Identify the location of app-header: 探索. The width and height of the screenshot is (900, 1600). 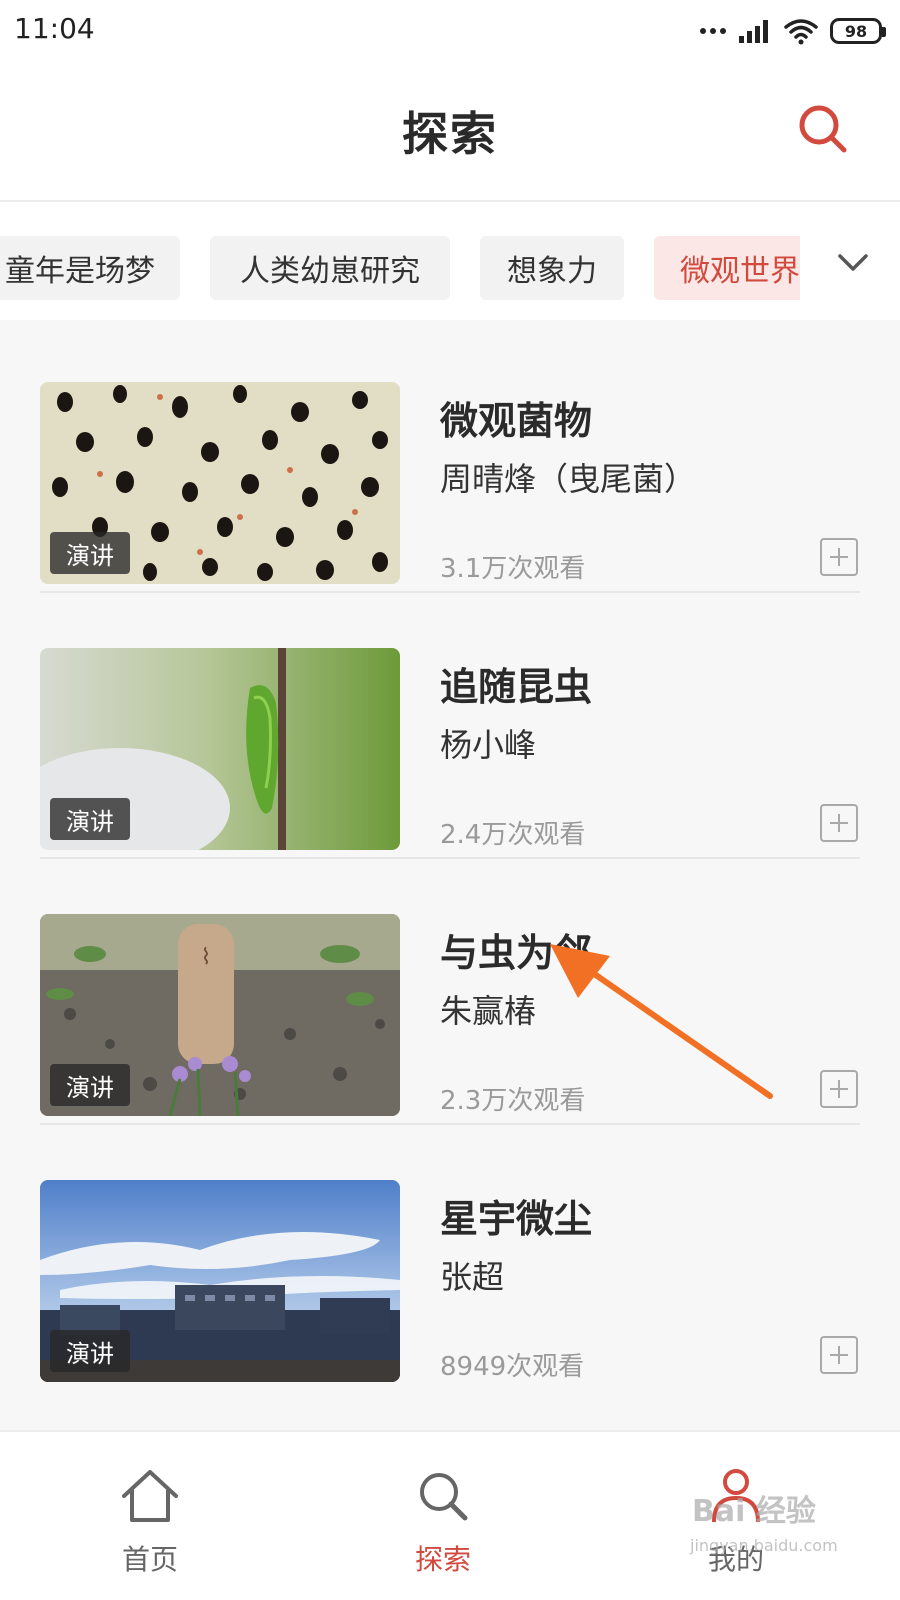
(450, 132).